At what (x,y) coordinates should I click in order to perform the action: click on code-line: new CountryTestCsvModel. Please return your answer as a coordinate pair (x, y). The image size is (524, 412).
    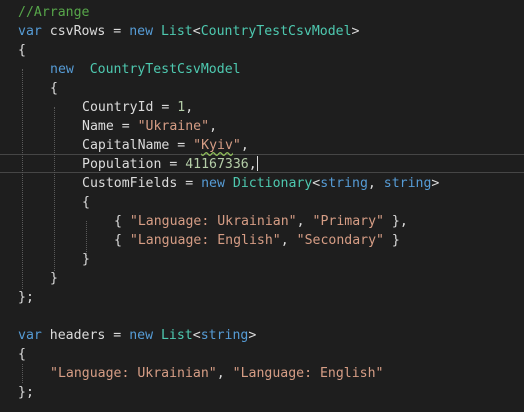
    Looking at the image, I should click on (120, 69).